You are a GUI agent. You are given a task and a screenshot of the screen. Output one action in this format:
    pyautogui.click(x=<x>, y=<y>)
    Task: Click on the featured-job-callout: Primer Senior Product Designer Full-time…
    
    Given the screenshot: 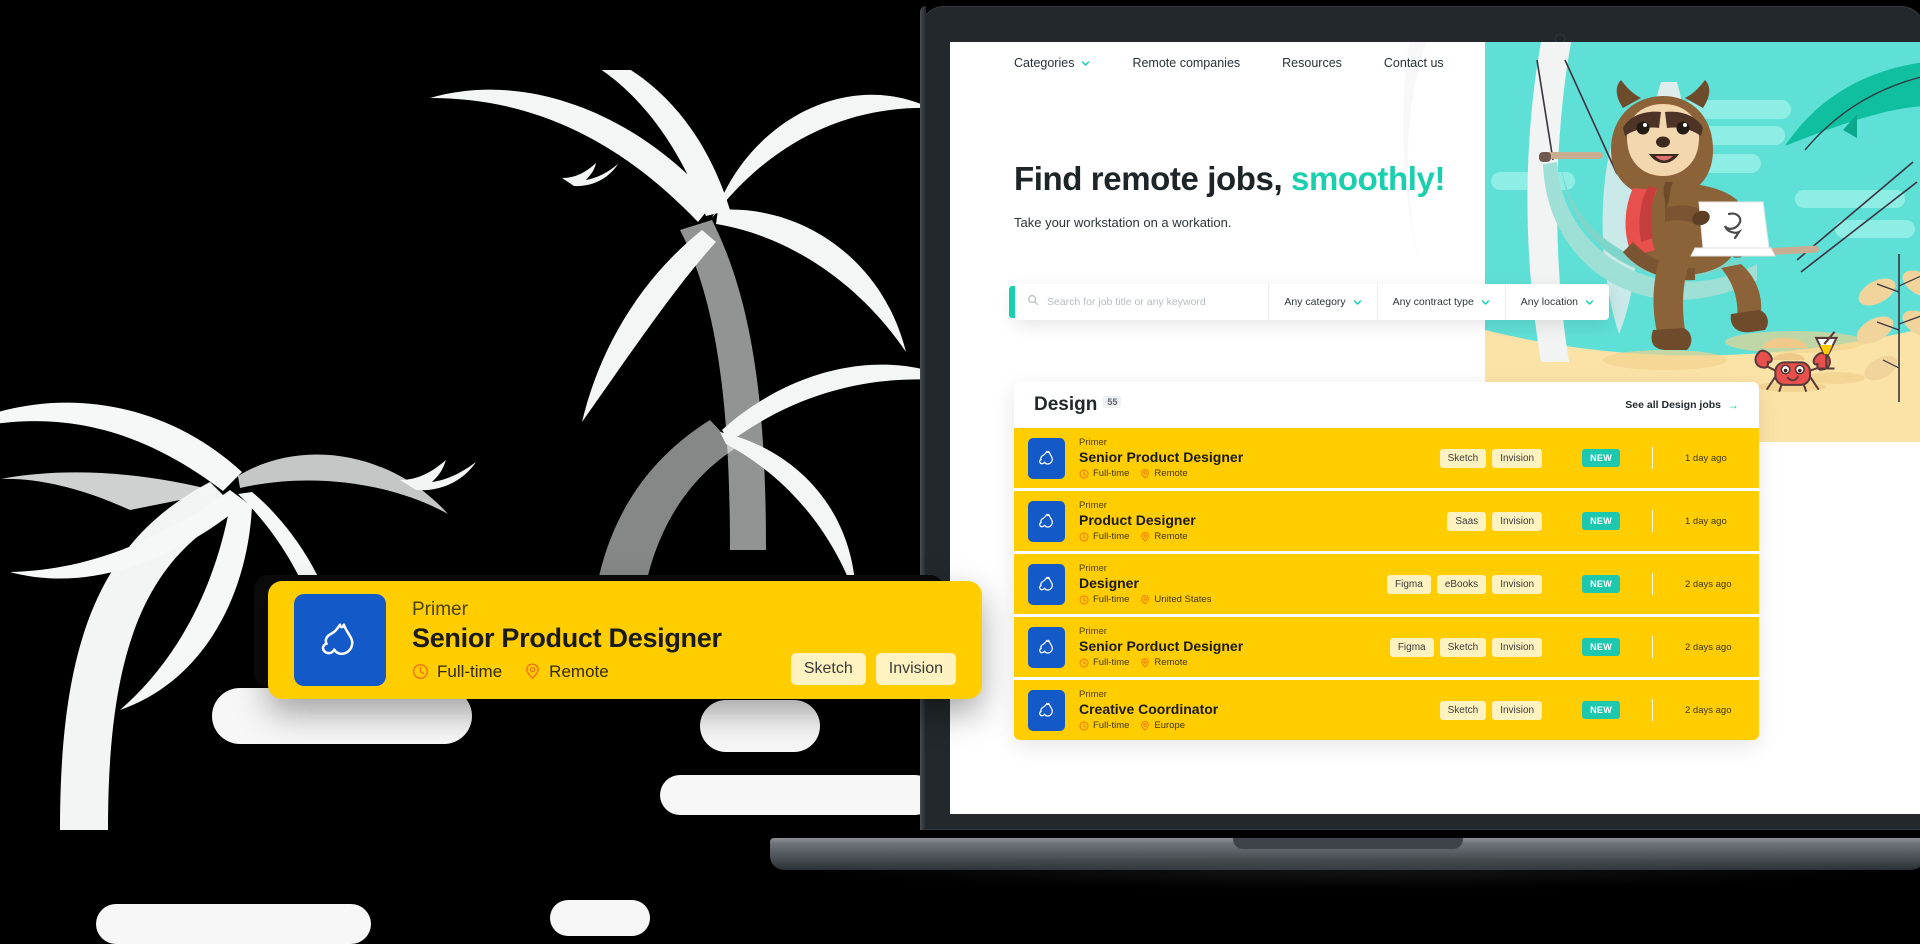 What is the action you would take?
    pyautogui.click(x=625, y=640)
    